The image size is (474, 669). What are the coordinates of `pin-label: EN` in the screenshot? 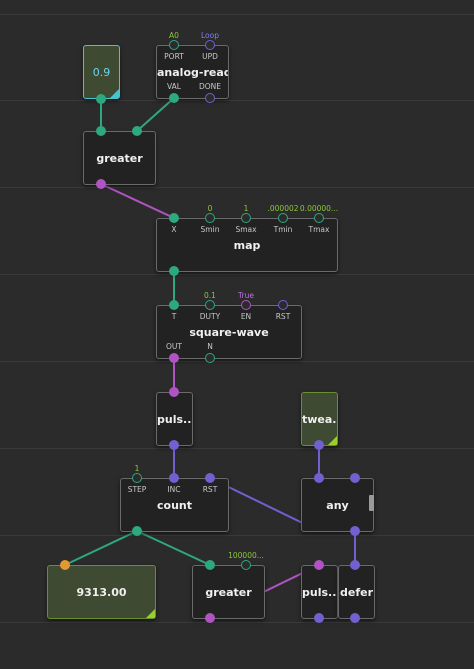 It's located at (246, 316).